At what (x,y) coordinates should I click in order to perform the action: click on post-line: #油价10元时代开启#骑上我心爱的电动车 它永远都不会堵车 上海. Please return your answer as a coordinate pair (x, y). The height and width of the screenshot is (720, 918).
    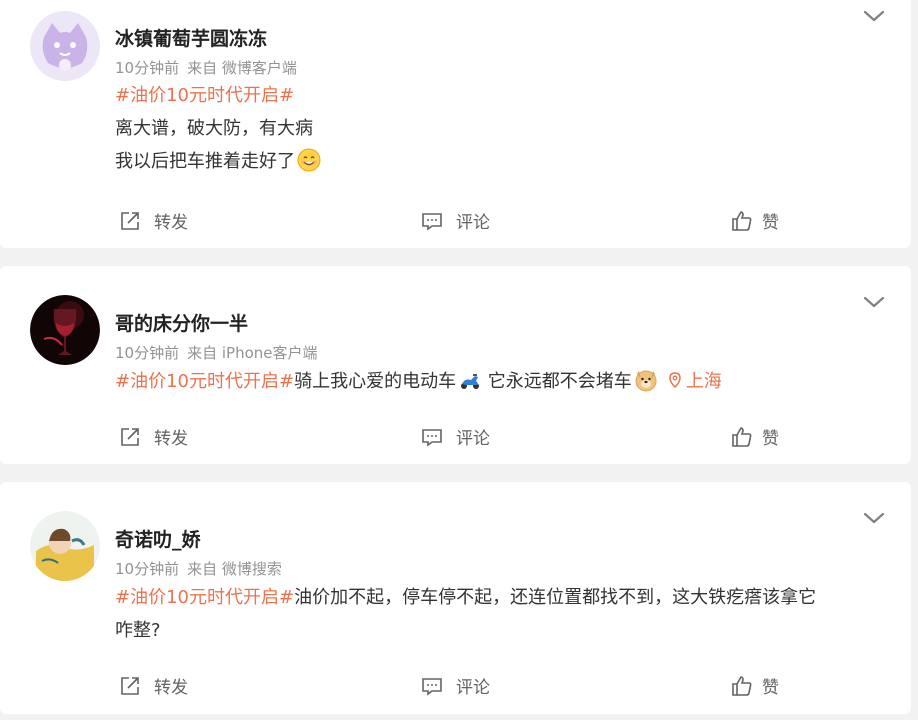
    Looking at the image, I should click on (498, 381).